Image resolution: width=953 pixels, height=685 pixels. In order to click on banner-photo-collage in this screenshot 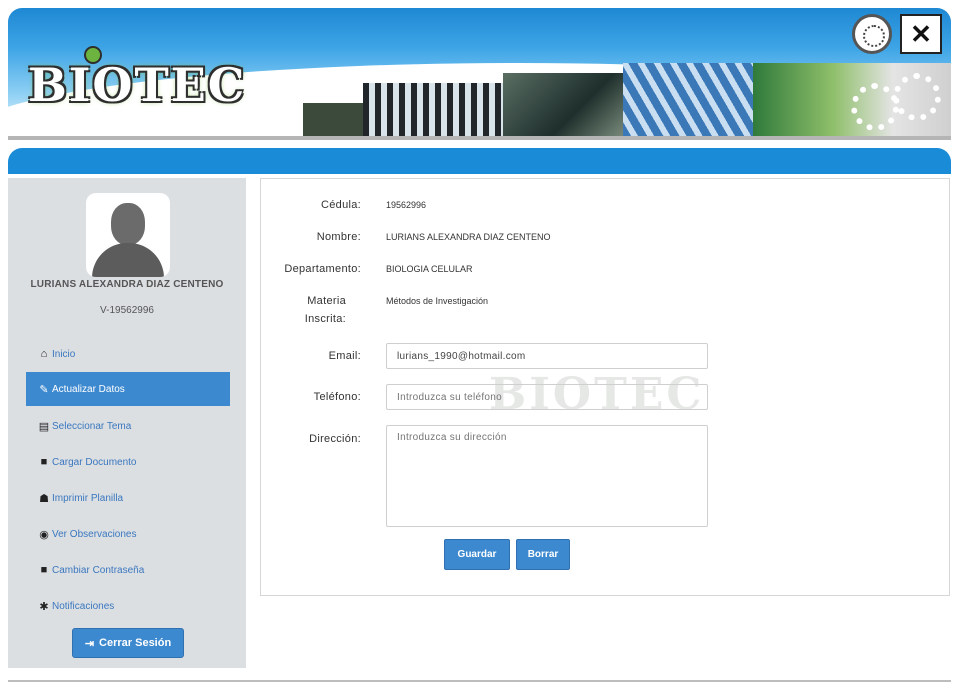, I will do `click(627, 100)`.